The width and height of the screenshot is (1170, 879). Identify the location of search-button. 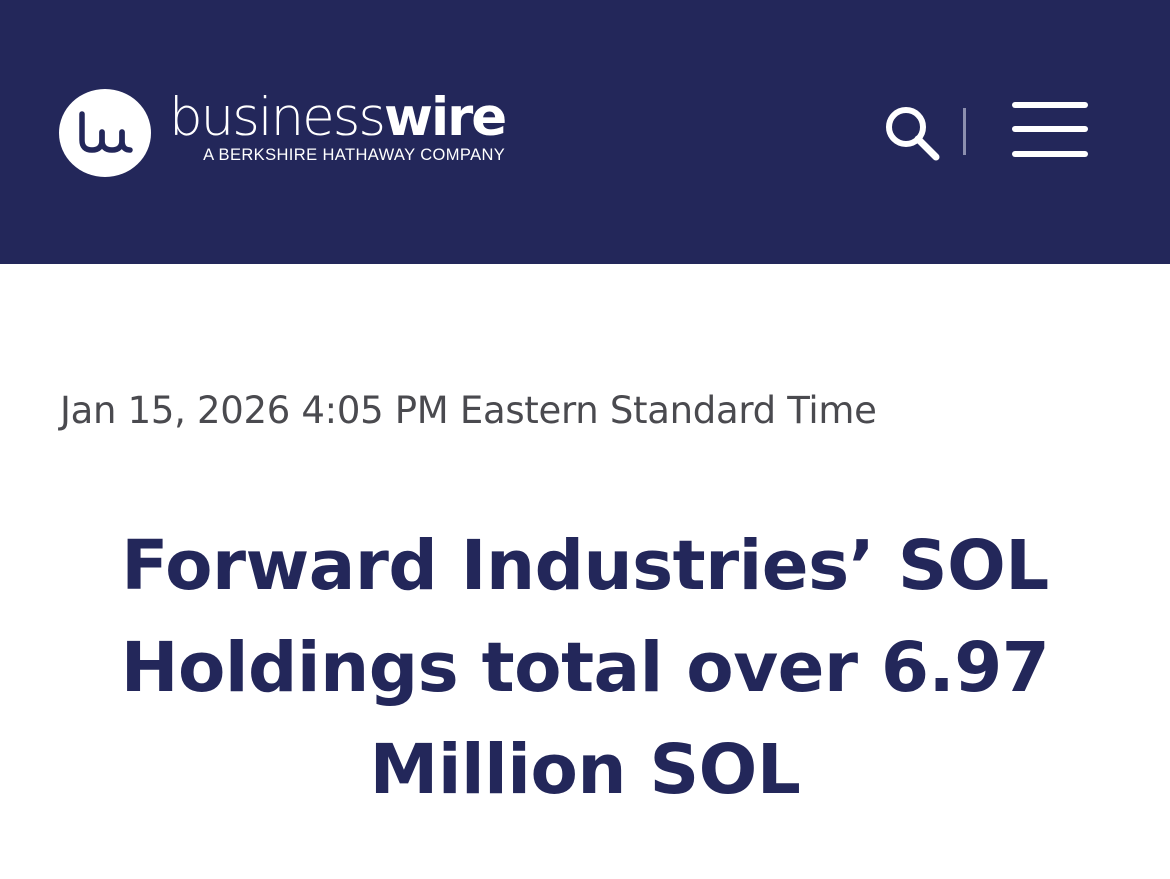
(912, 133).